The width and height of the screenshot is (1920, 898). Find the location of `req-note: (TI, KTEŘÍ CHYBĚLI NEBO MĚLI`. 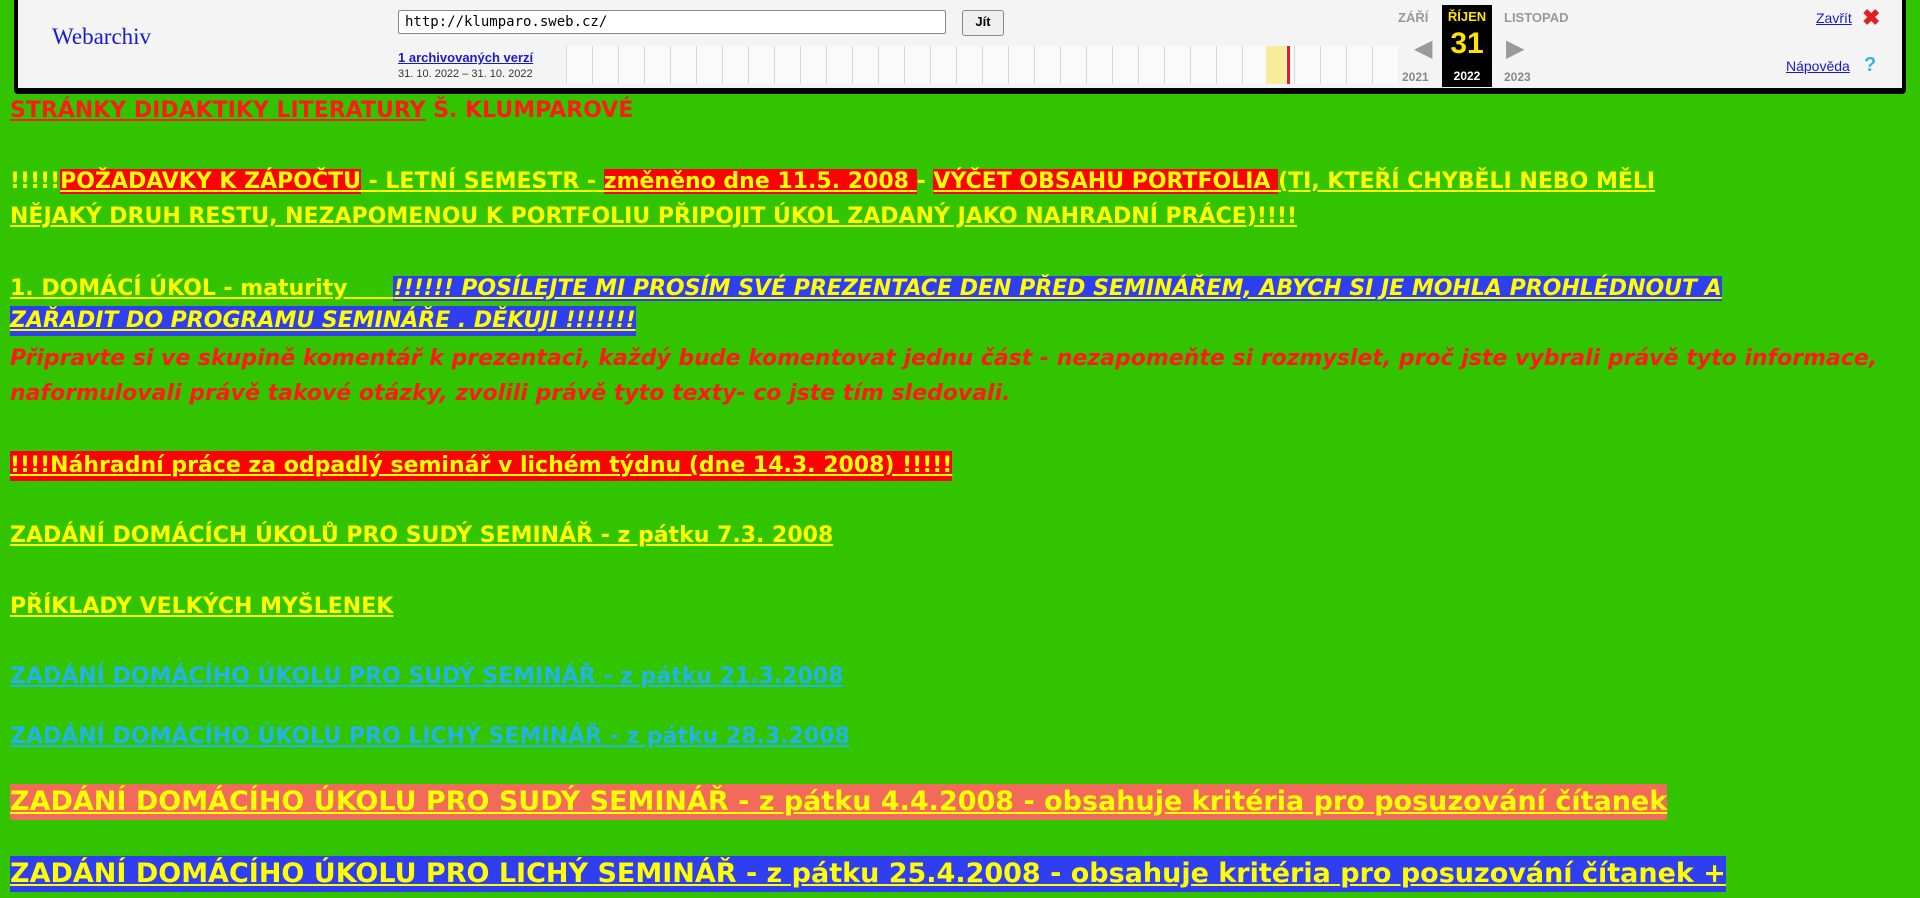

req-note: (TI, KTEŘÍ CHYBĚLI NEBO MĚLI is located at coordinates (1466, 181).